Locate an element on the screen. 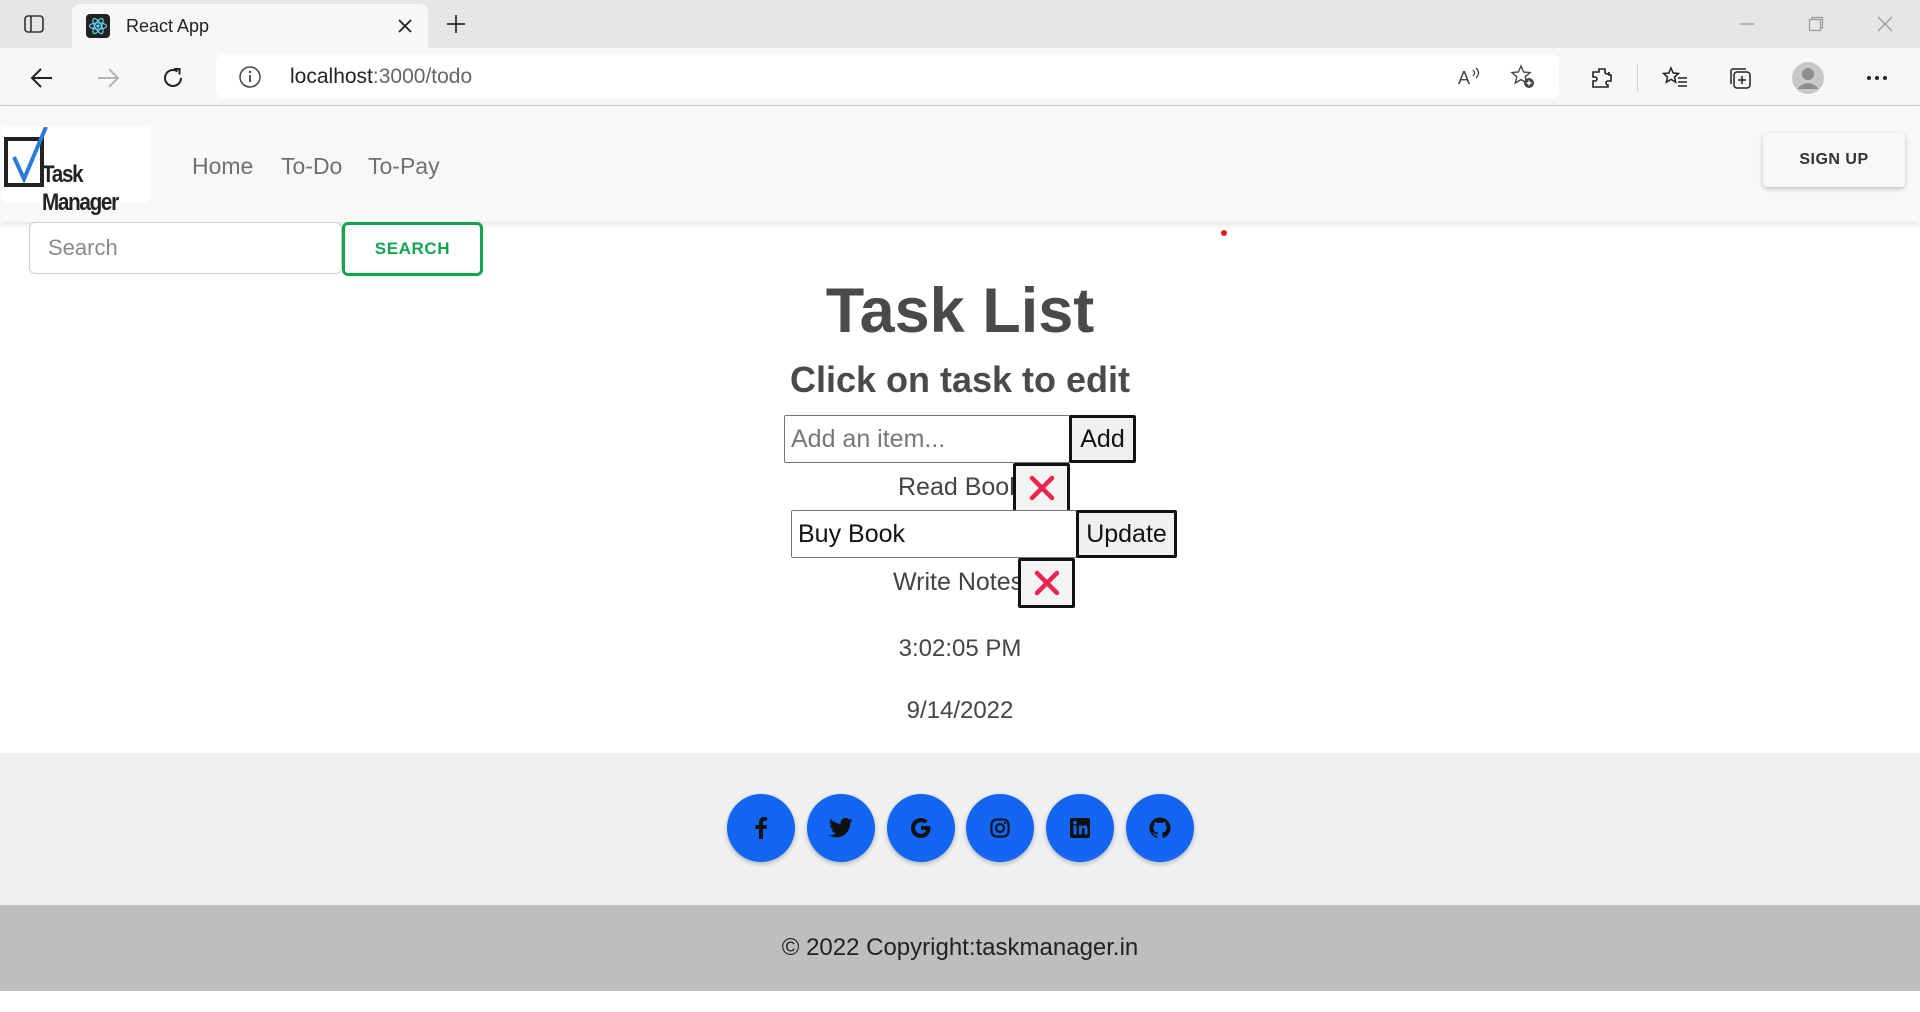 The image size is (1920, 1012). browser-toolbar: localhost:3000/todo A is located at coordinates (960, 77).